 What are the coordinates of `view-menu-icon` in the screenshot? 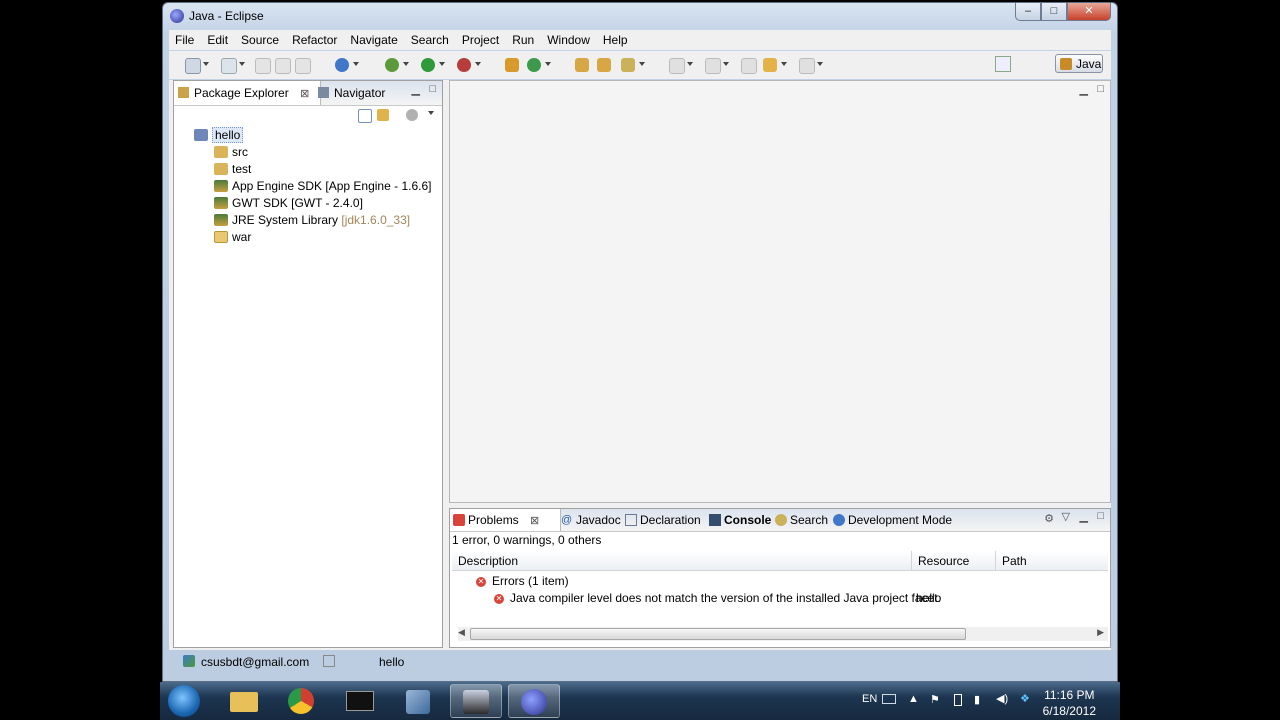 It's located at (431, 113).